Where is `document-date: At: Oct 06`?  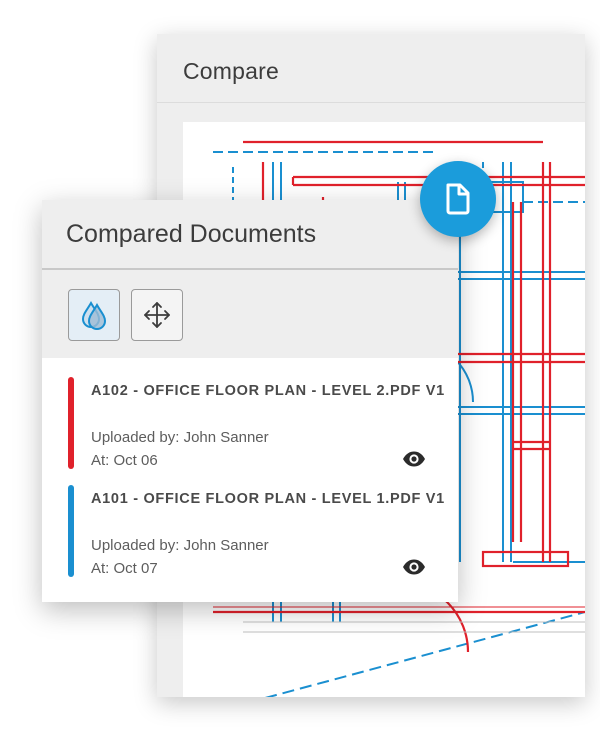
document-date: At: Oct 06 is located at coordinates (124, 460).